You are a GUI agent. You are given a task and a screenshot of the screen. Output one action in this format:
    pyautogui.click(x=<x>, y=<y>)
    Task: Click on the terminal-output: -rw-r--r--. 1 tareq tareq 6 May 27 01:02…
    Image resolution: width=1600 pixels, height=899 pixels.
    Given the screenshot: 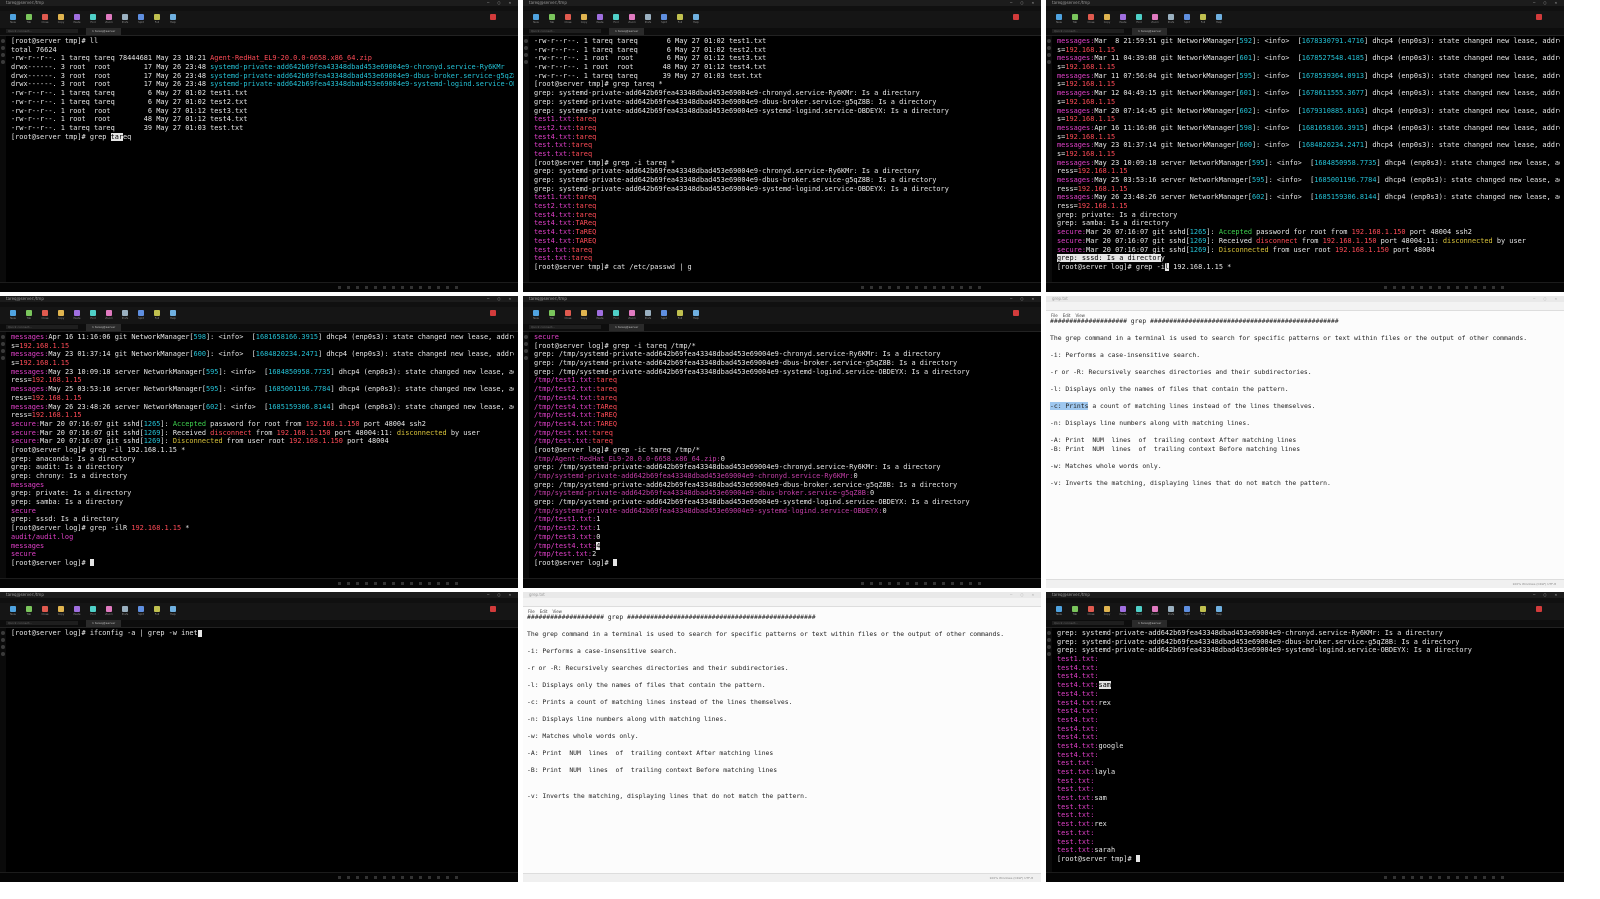 What is the action you would take?
    pyautogui.click(x=785, y=159)
    